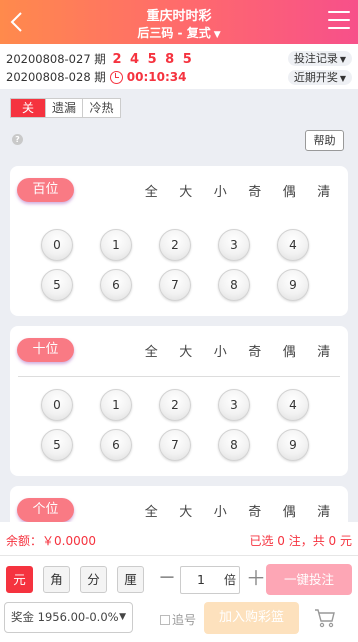  Describe the element at coordinates (315, 77) in the screenshot. I see `recent-draws-label: 近期开奖` at that location.